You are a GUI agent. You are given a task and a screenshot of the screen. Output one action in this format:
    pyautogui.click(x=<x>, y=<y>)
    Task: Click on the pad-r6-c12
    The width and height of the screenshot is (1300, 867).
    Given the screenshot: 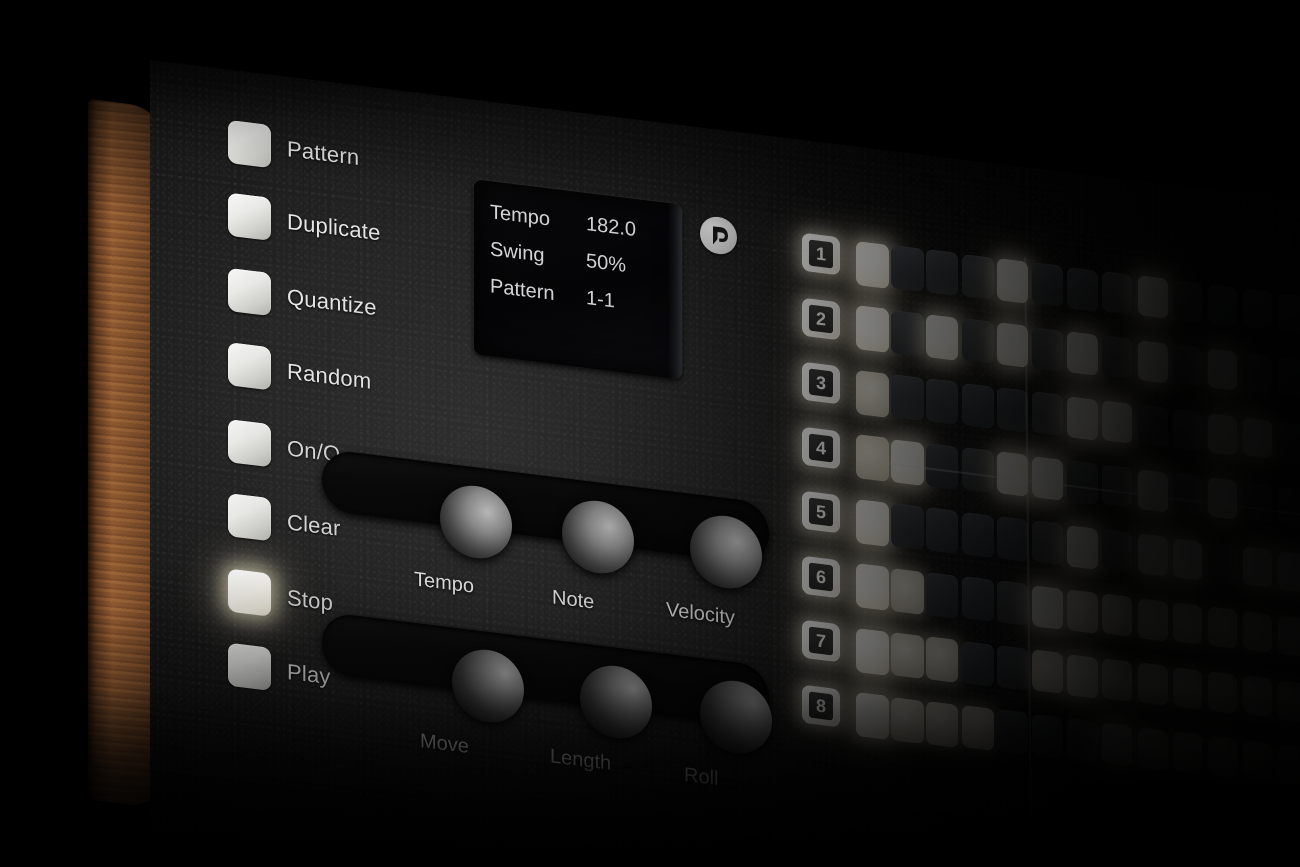 What is the action you would take?
    pyautogui.click(x=1257, y=631)
    